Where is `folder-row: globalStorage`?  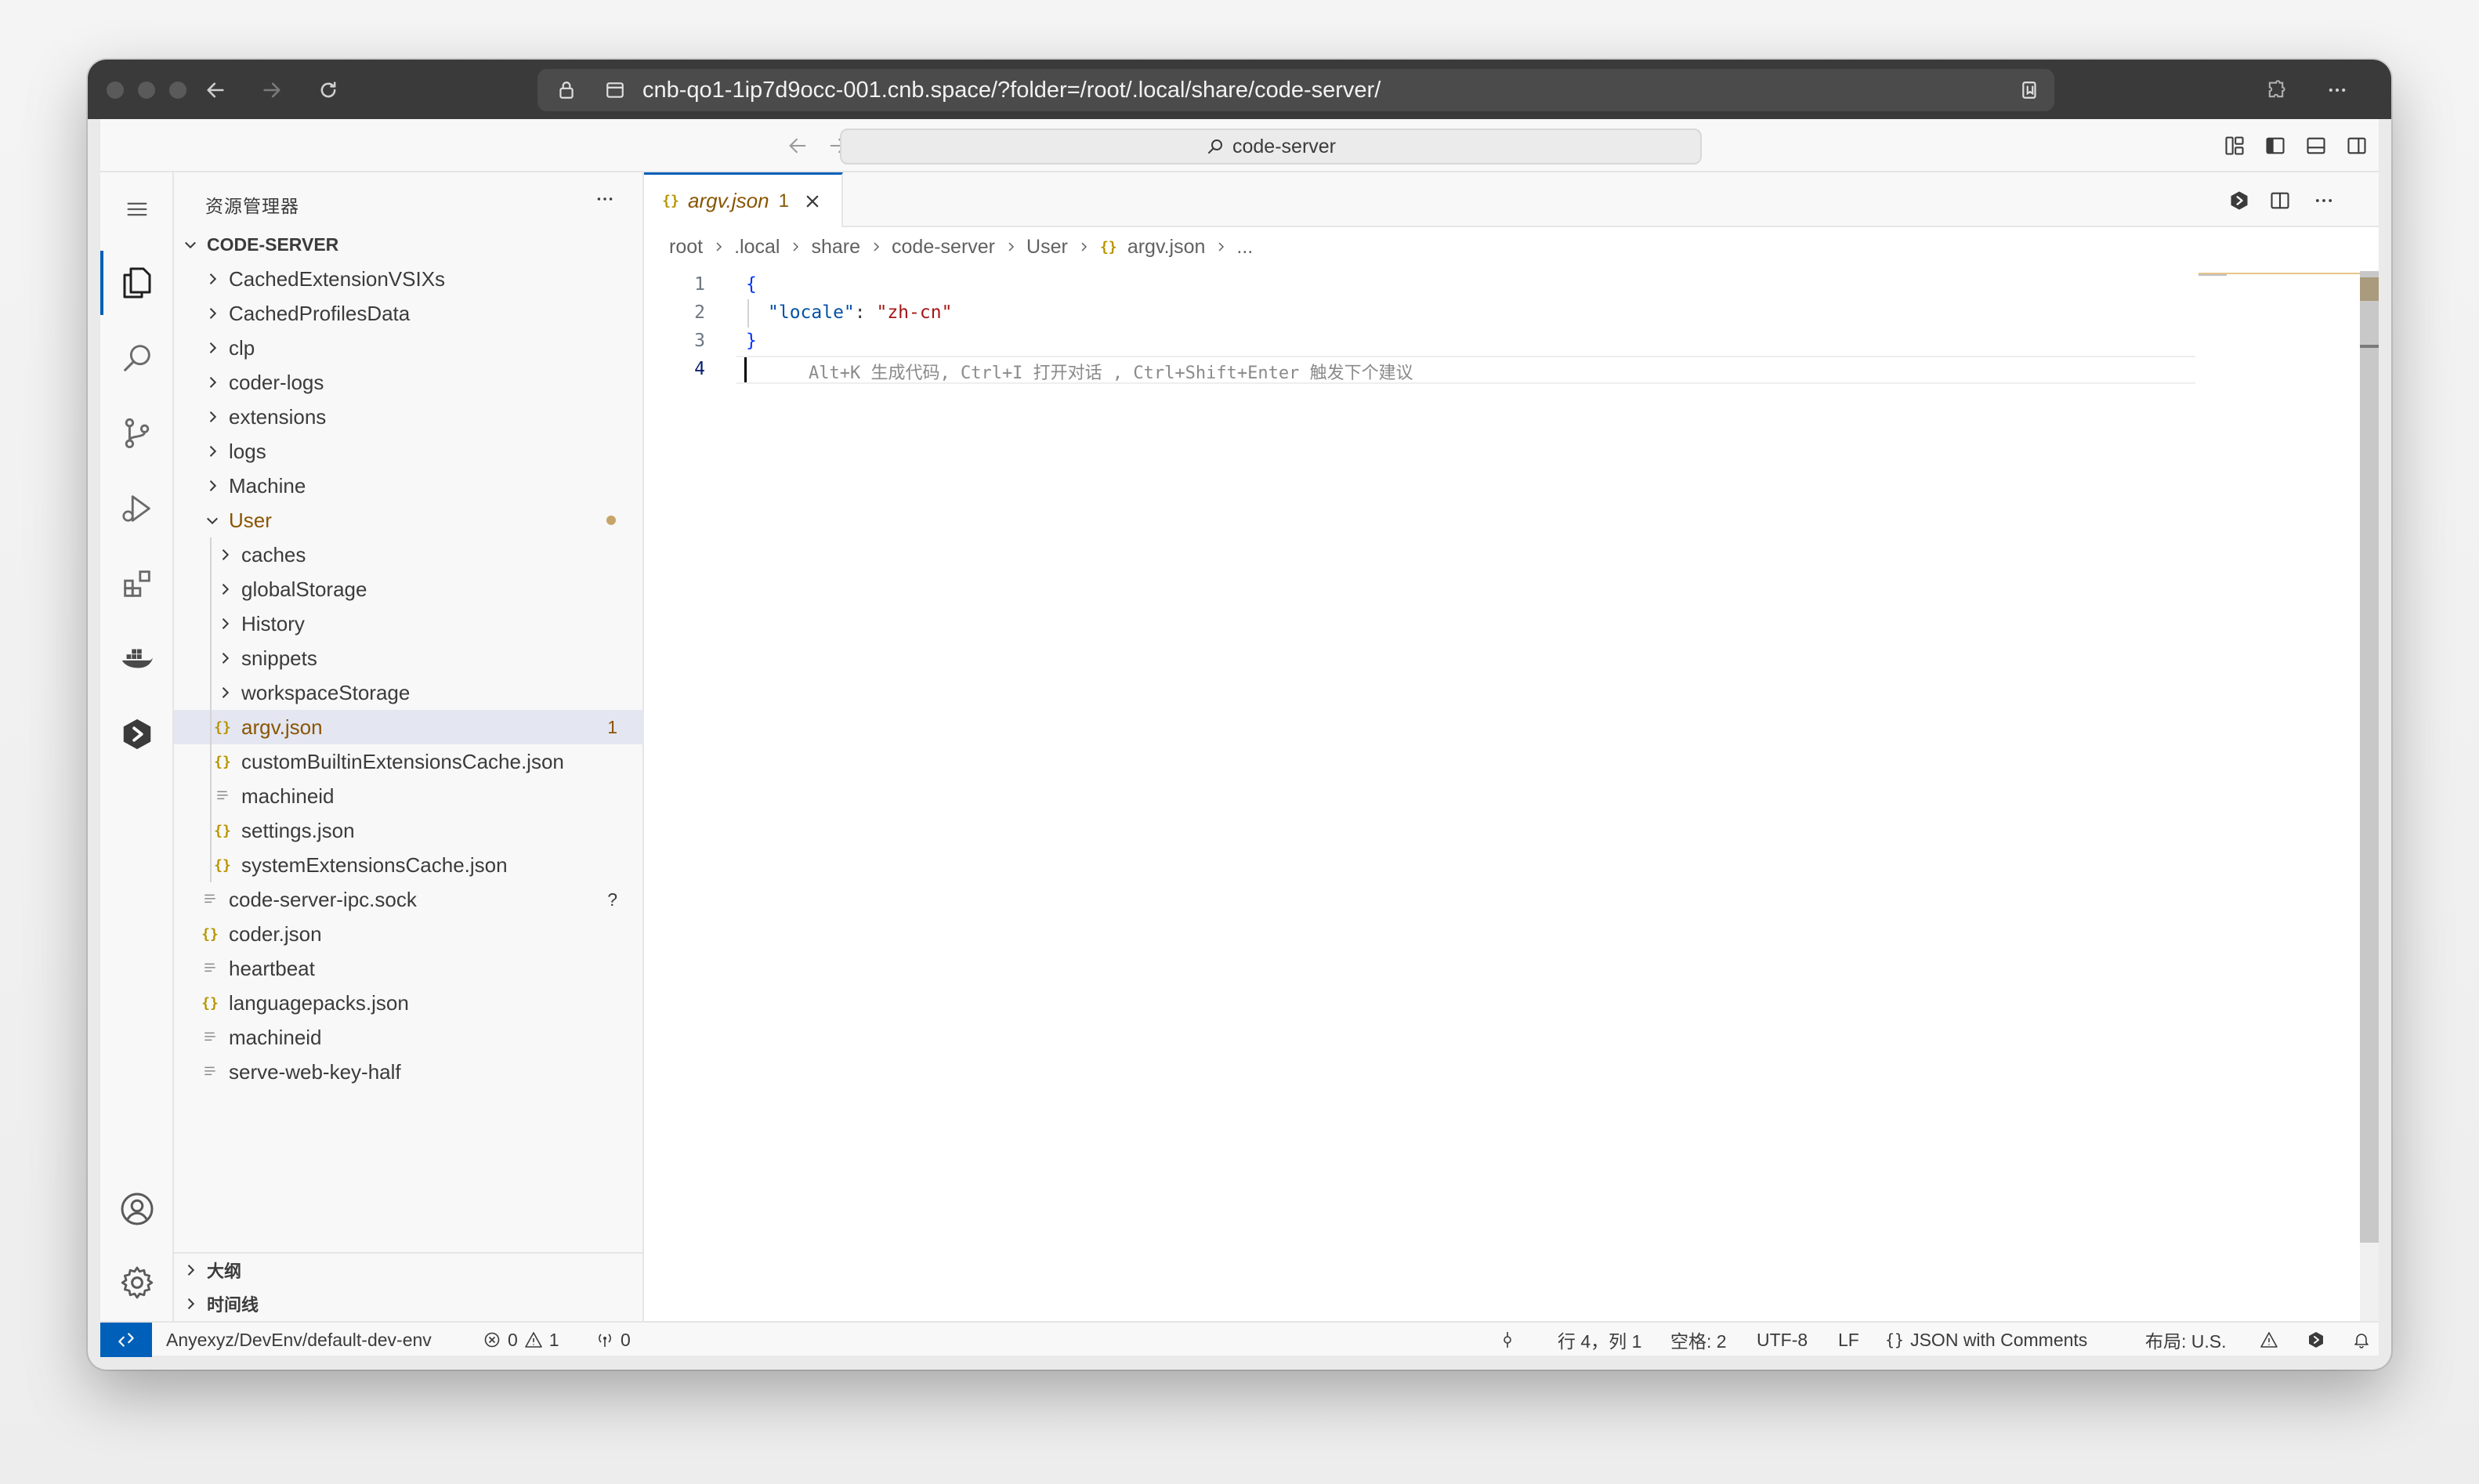 folder-row: globalStorage is located at coordinates (409, 589).